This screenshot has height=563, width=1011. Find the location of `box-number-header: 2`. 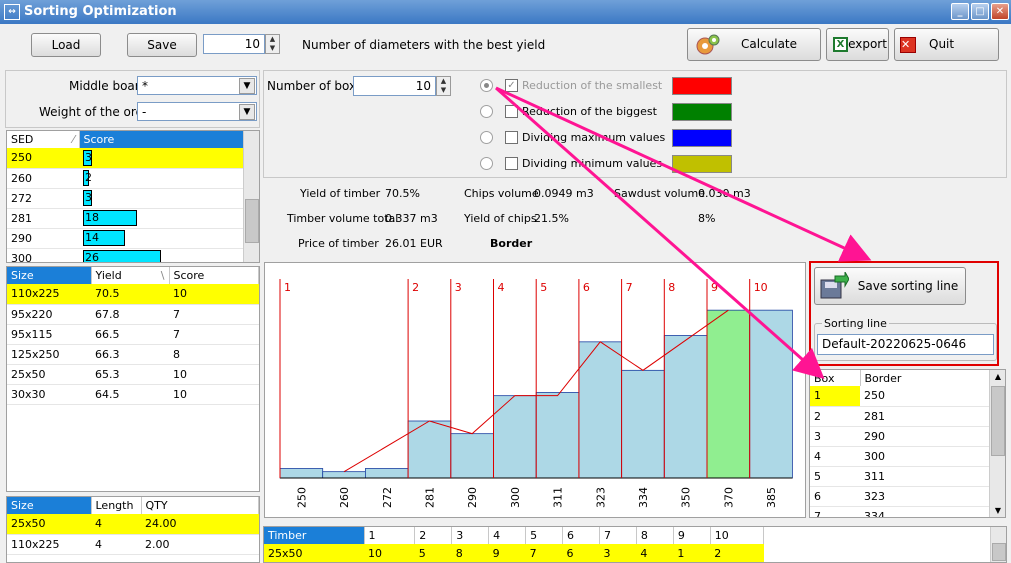

box-number-header: 2 is located at coordinates (433, 535).